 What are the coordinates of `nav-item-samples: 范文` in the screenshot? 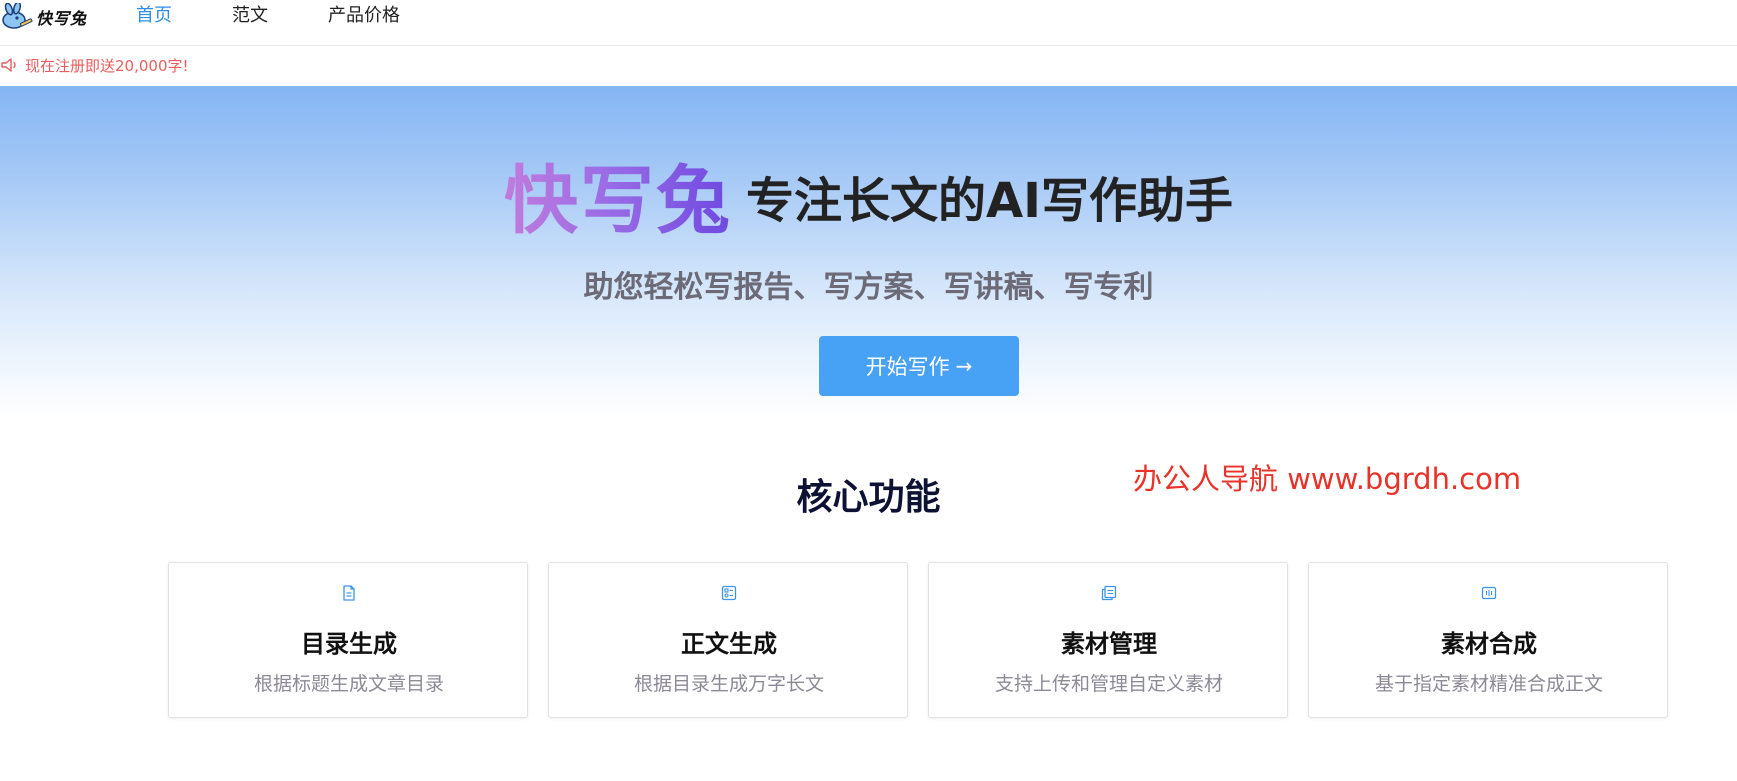 It's located at (250, 16).